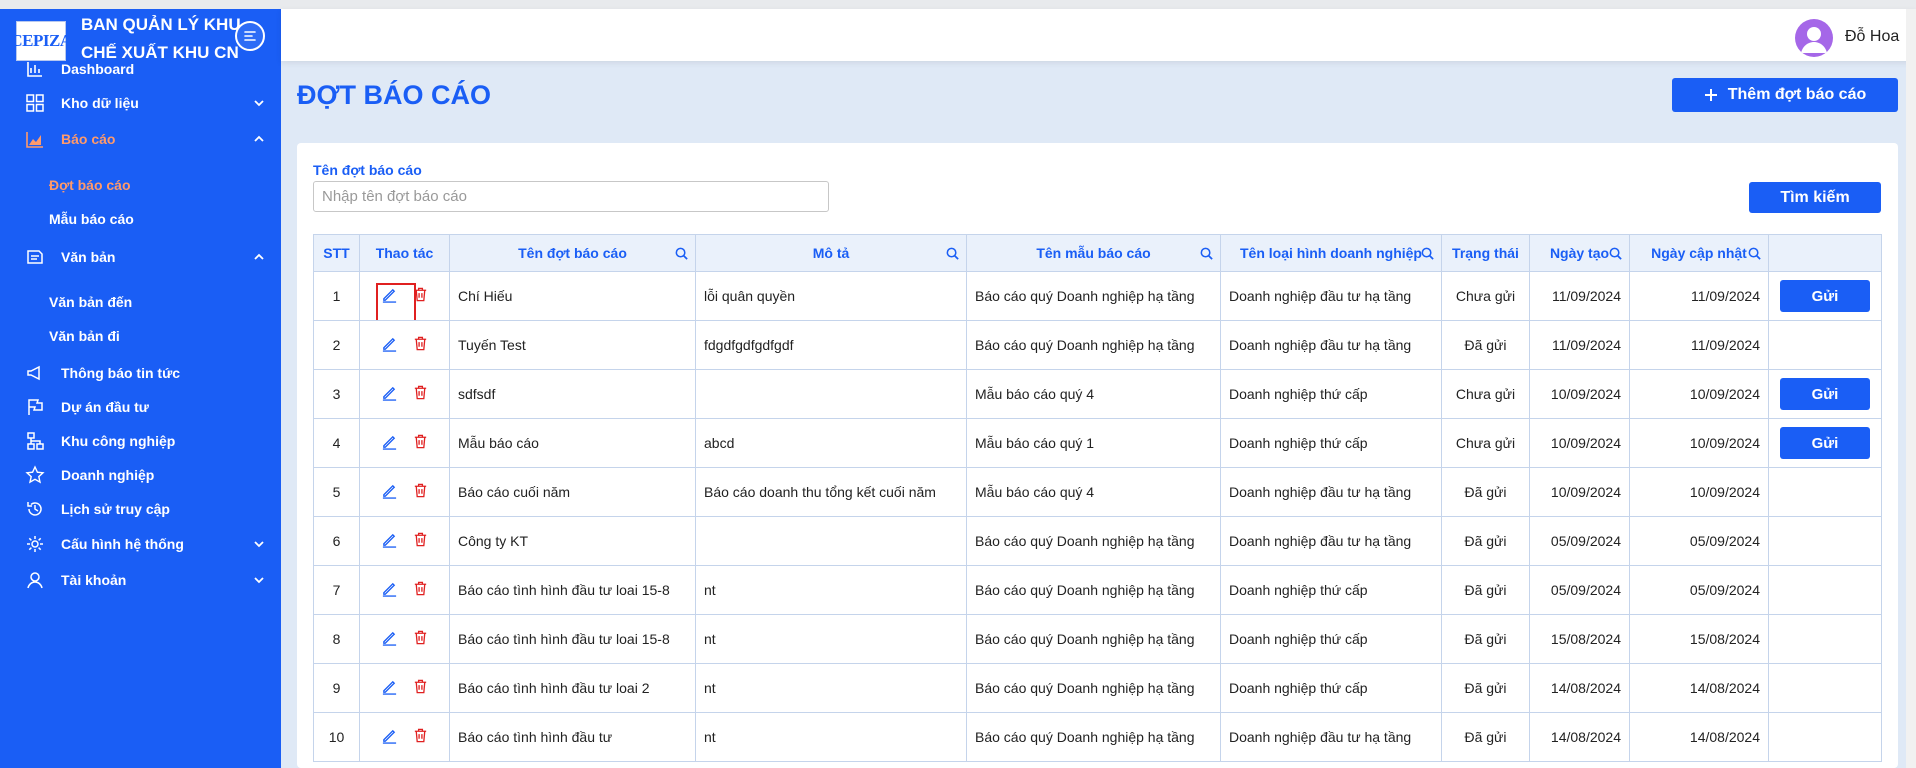 This screenshot has height=768, width=1916. What do you see at coordinates (572, 253) in the screenshot?
I see `column-header: Tên đợt báo cáo` at bounding box center [572, 253].